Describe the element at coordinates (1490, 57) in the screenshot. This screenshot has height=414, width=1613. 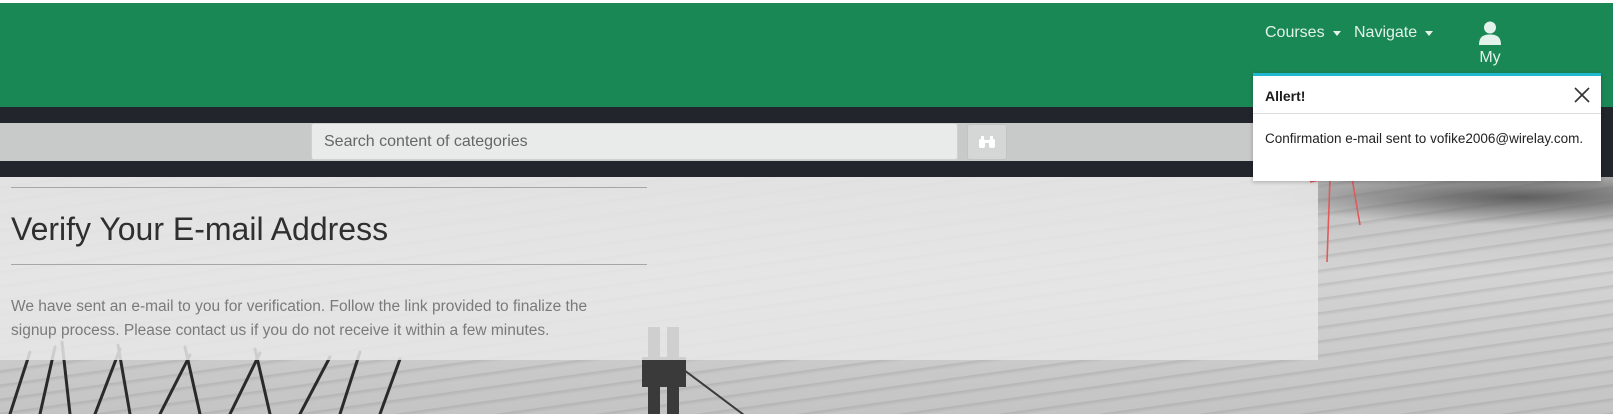
I see `user-menu-label: My` at that location.